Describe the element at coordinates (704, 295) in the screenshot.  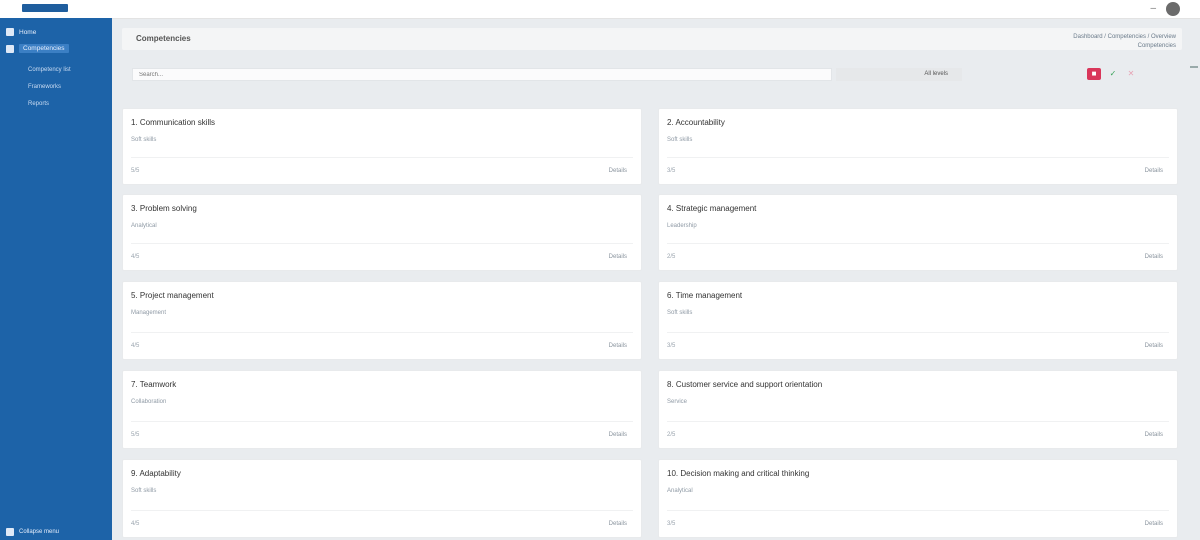
I see `card-title: 6. Time management` at that location.